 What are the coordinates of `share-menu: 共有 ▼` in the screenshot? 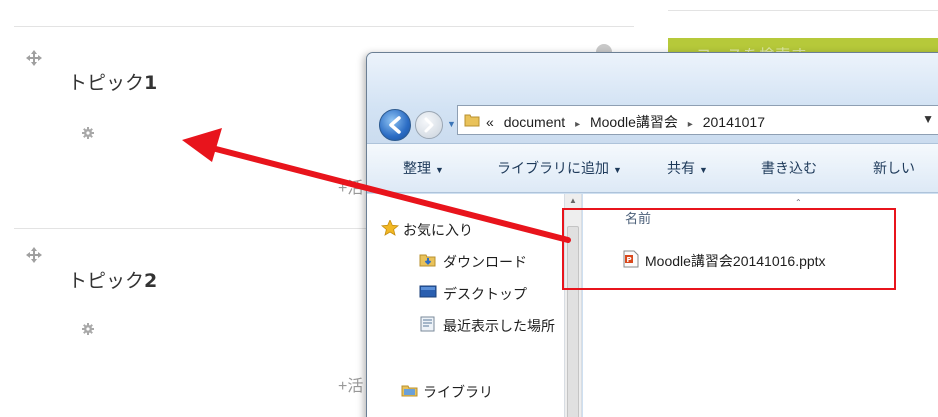 It's located at (687, 168).